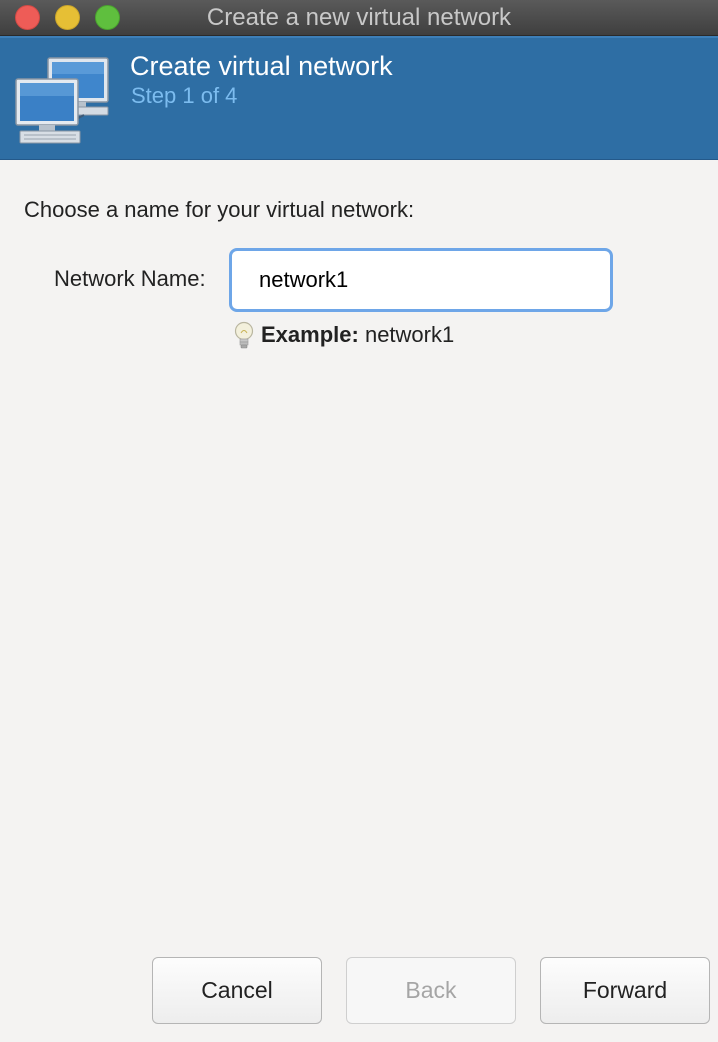 The width and height of the screenshot is (718, 1042). Describe the element at coordinates (219, 209) in the screenshot. I see `name-prompt: Choose a name for your virtual network:` at that location.